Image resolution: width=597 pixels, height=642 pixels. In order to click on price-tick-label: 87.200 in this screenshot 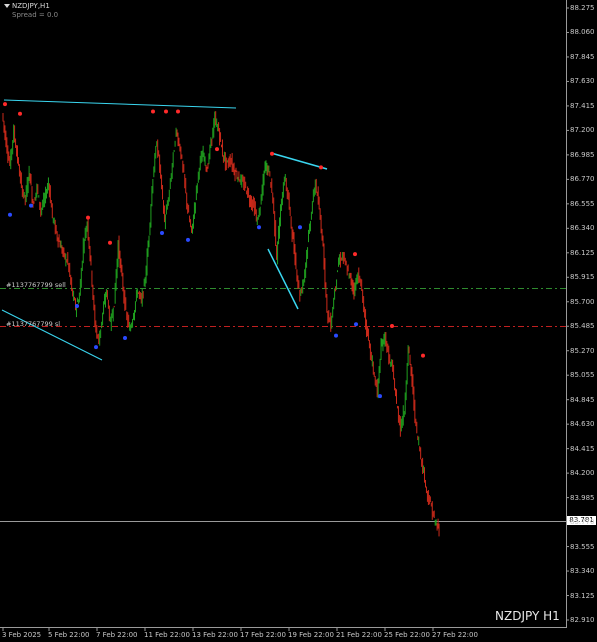, I will do `click(582, 130)`.